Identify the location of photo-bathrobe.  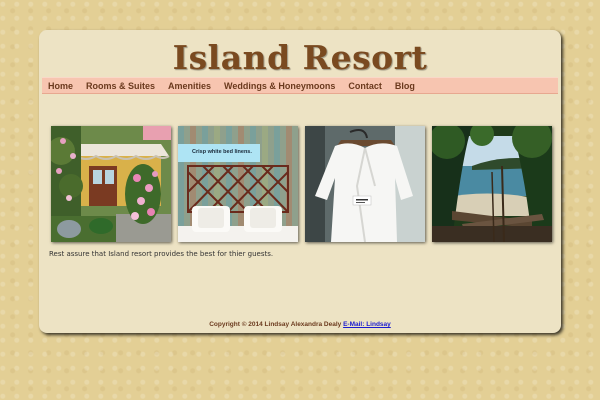
(365, 184).